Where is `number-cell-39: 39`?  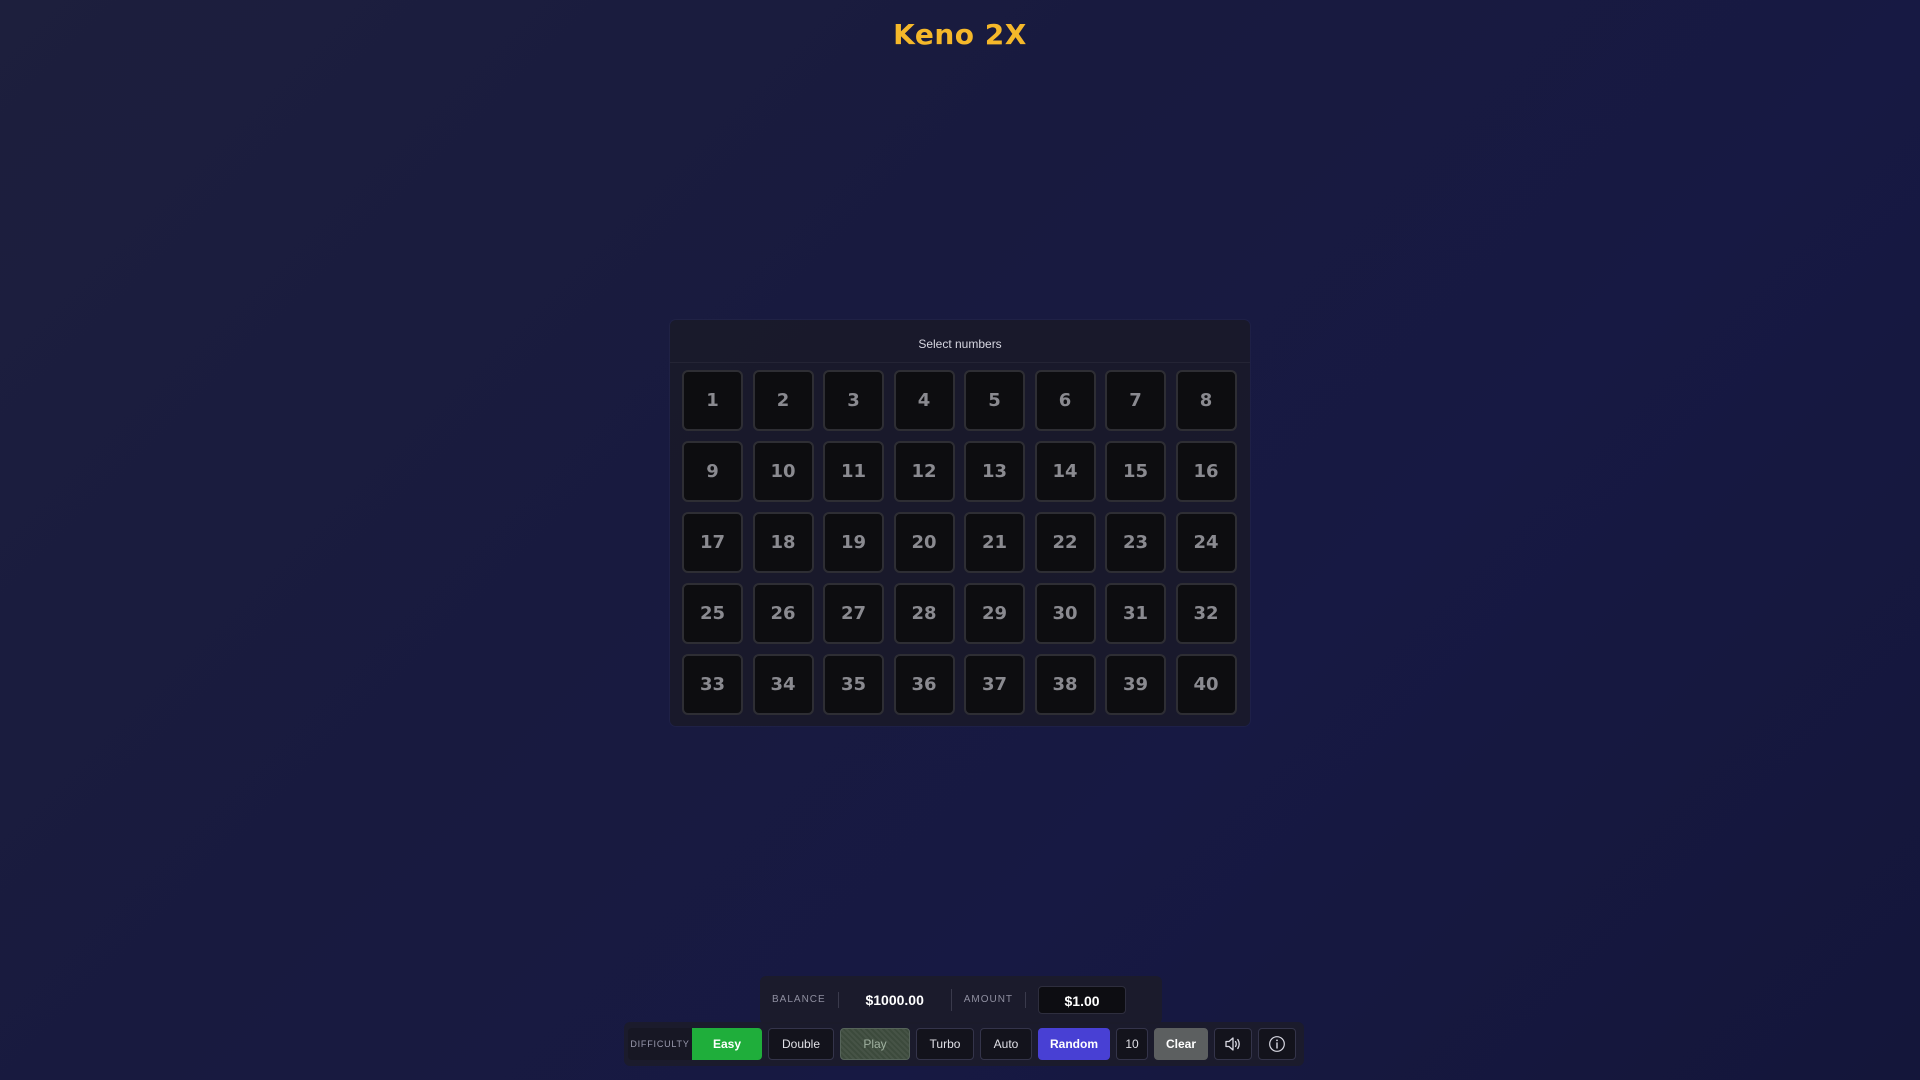 number-cell-39: 39 is located at coordinates (1135, 684).